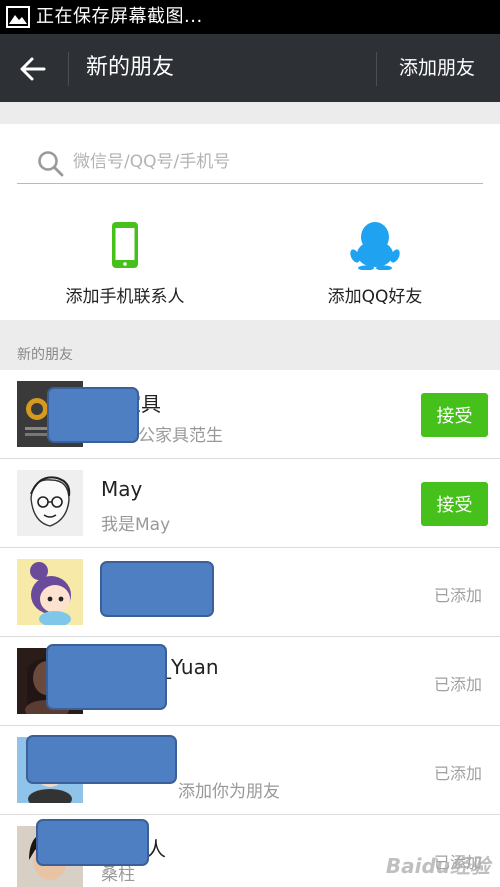 This screenshot has height=887, width=500. Describe the element at coordinates (125, 245) in the screenshot. I see `phone-icon` at that location.